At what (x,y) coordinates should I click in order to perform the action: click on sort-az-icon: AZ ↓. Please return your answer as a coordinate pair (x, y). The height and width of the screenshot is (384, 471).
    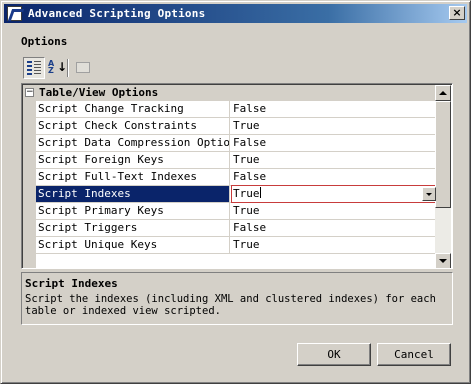
    Looking at the image, I should click on (57, 67).